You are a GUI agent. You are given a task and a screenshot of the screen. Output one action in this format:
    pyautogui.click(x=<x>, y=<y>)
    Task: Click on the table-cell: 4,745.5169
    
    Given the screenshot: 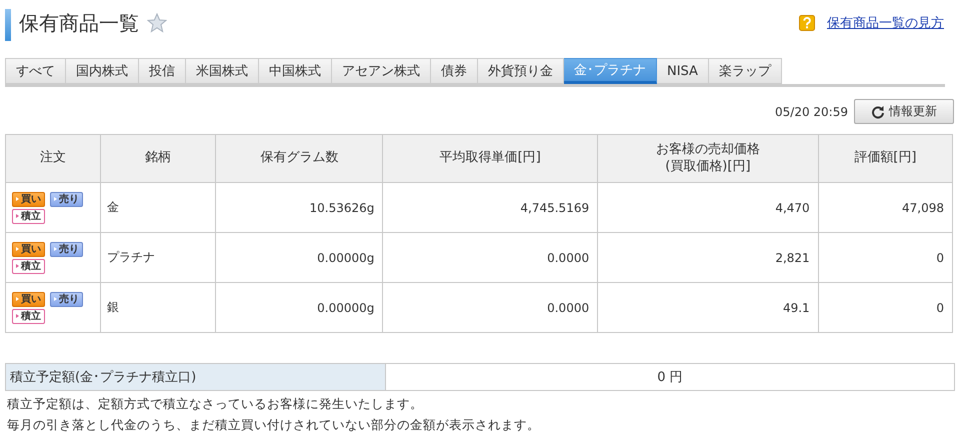 What is the action you would take?
    pyautogui.click(x=490, y=207)
    